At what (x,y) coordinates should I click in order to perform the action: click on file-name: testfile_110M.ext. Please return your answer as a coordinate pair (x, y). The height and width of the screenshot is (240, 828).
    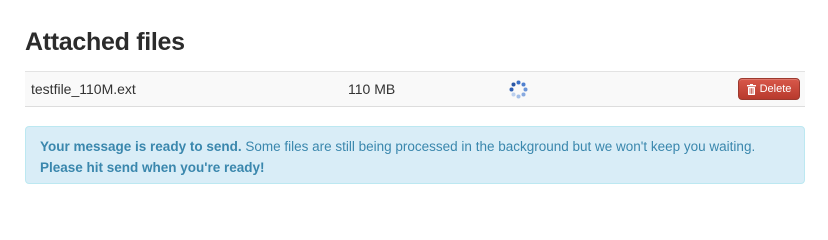
    Looking at the image, I should click on (83, 89).